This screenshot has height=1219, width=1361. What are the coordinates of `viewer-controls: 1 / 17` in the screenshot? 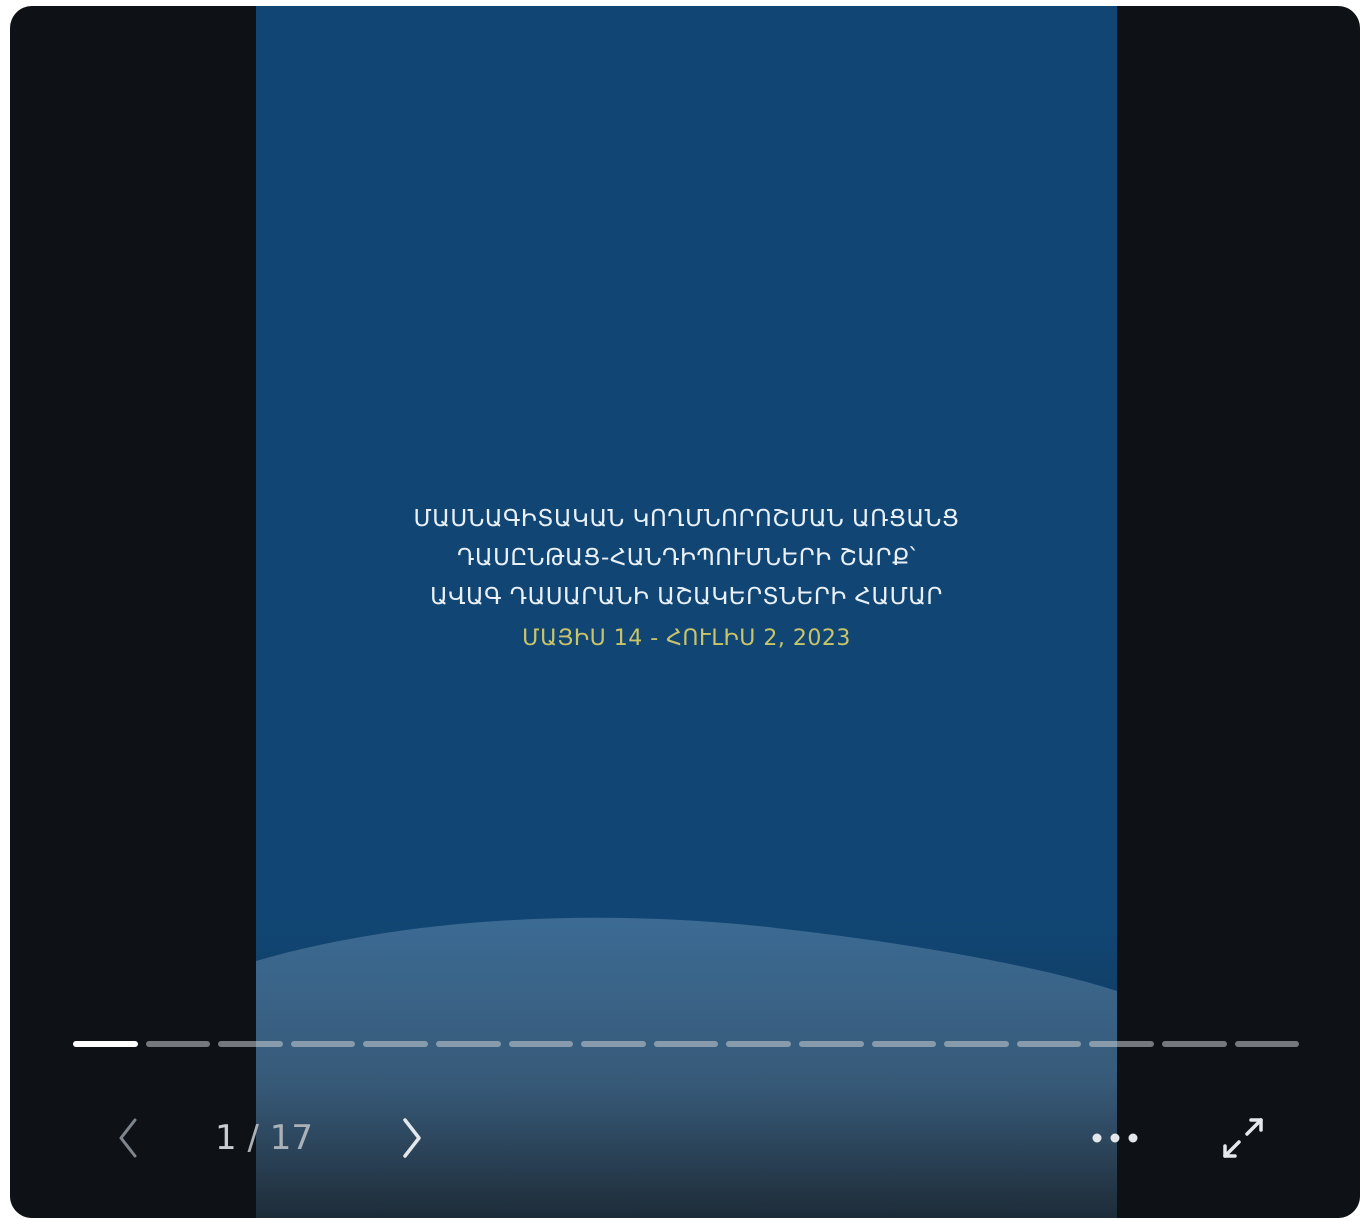 It's located at (685, 1138).